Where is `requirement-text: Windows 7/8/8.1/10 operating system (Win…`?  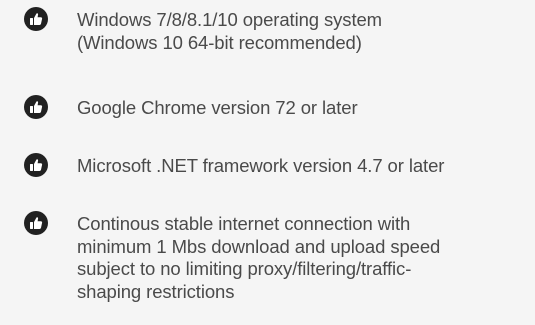
requirement-text: Windows 7/8/8.1/10 operating system (Win… is located at coordinates (305, 31).